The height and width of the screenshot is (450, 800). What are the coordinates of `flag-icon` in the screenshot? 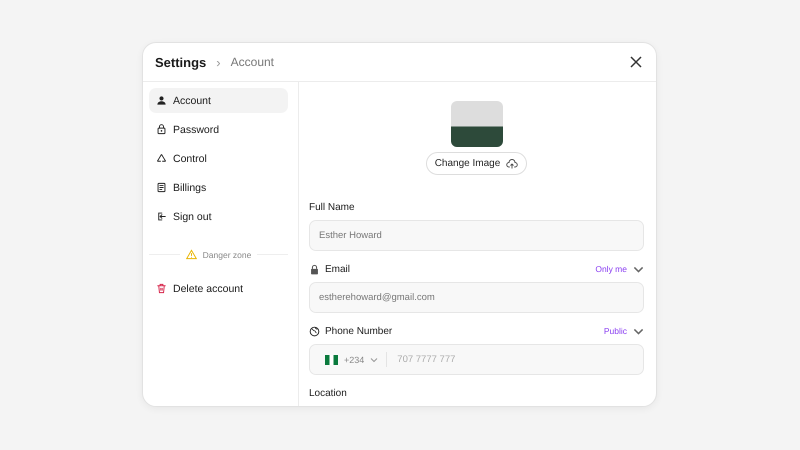 It's located at (331, 359).